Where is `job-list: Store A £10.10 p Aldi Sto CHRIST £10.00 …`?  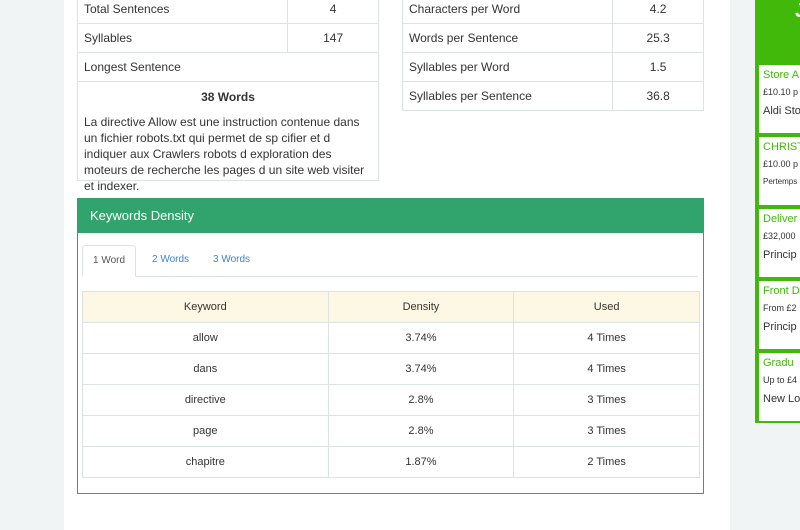 job-list: Store A £10.10 p Aldi Sto CHRIST £10.00 … is located at coordinates (779, 243).